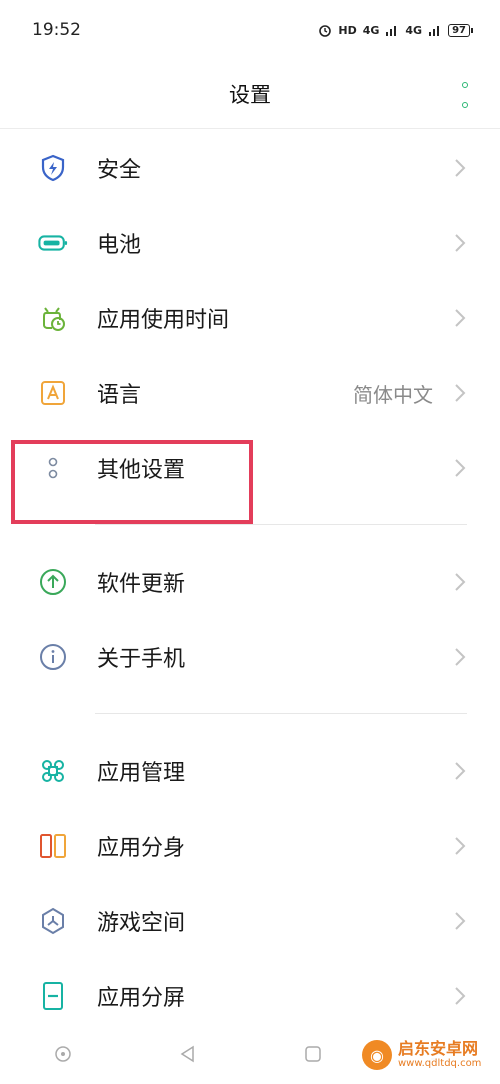 The width and height of the screenshot is (500, 1084). What do you see at coordinates (119, 245) in the screenshot?
I see `settings-item-label: 电池` at bounding box center [119, 245].